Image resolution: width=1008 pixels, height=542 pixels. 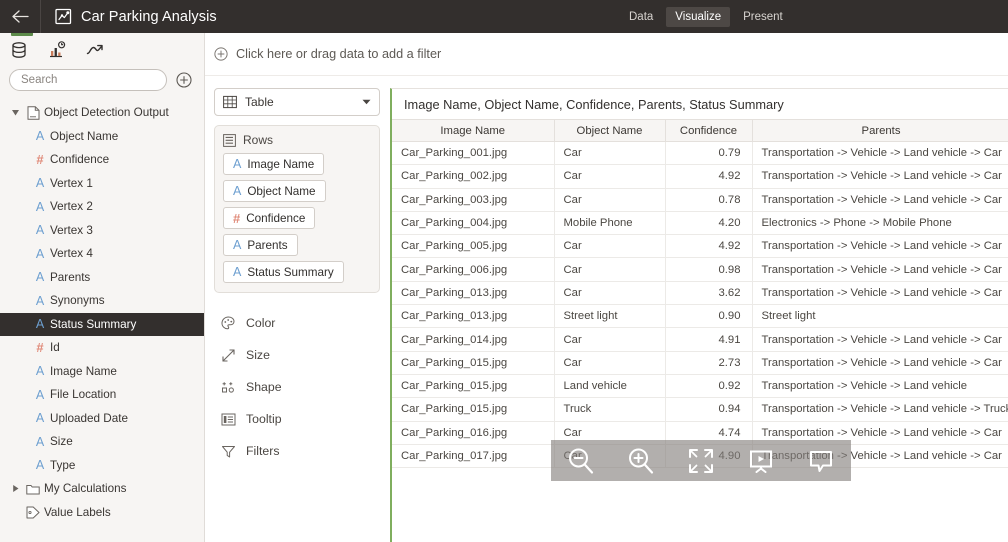 I want to click on active-tab-indicator, so click(x=22, y=34).